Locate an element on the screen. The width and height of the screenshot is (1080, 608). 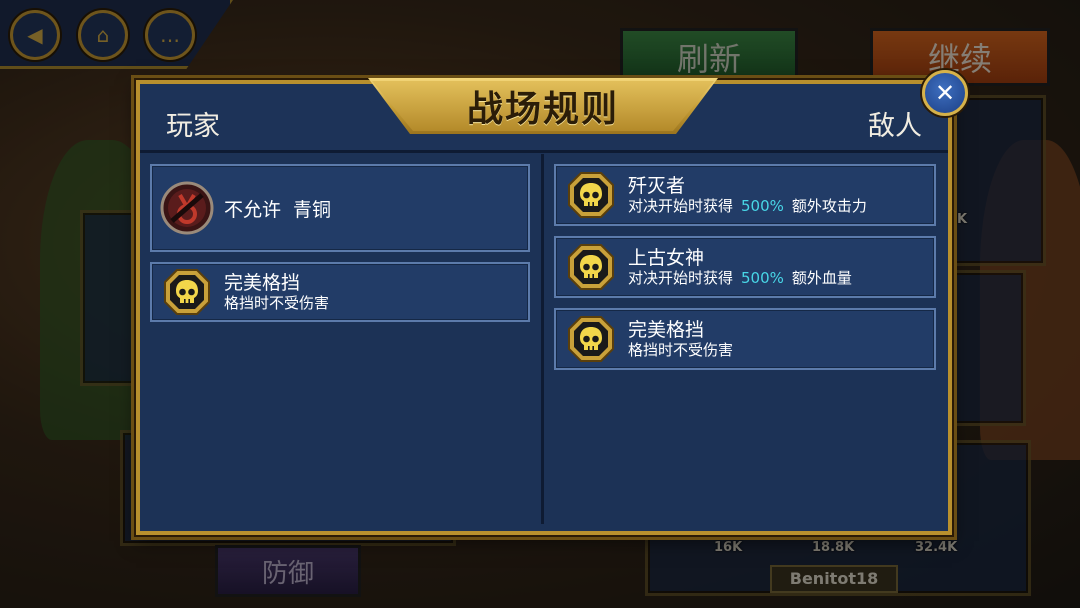
player-rules-list: 不允许 青铜 完美格挡 格挡时不受伤害 is located at coordinates (340, 248).